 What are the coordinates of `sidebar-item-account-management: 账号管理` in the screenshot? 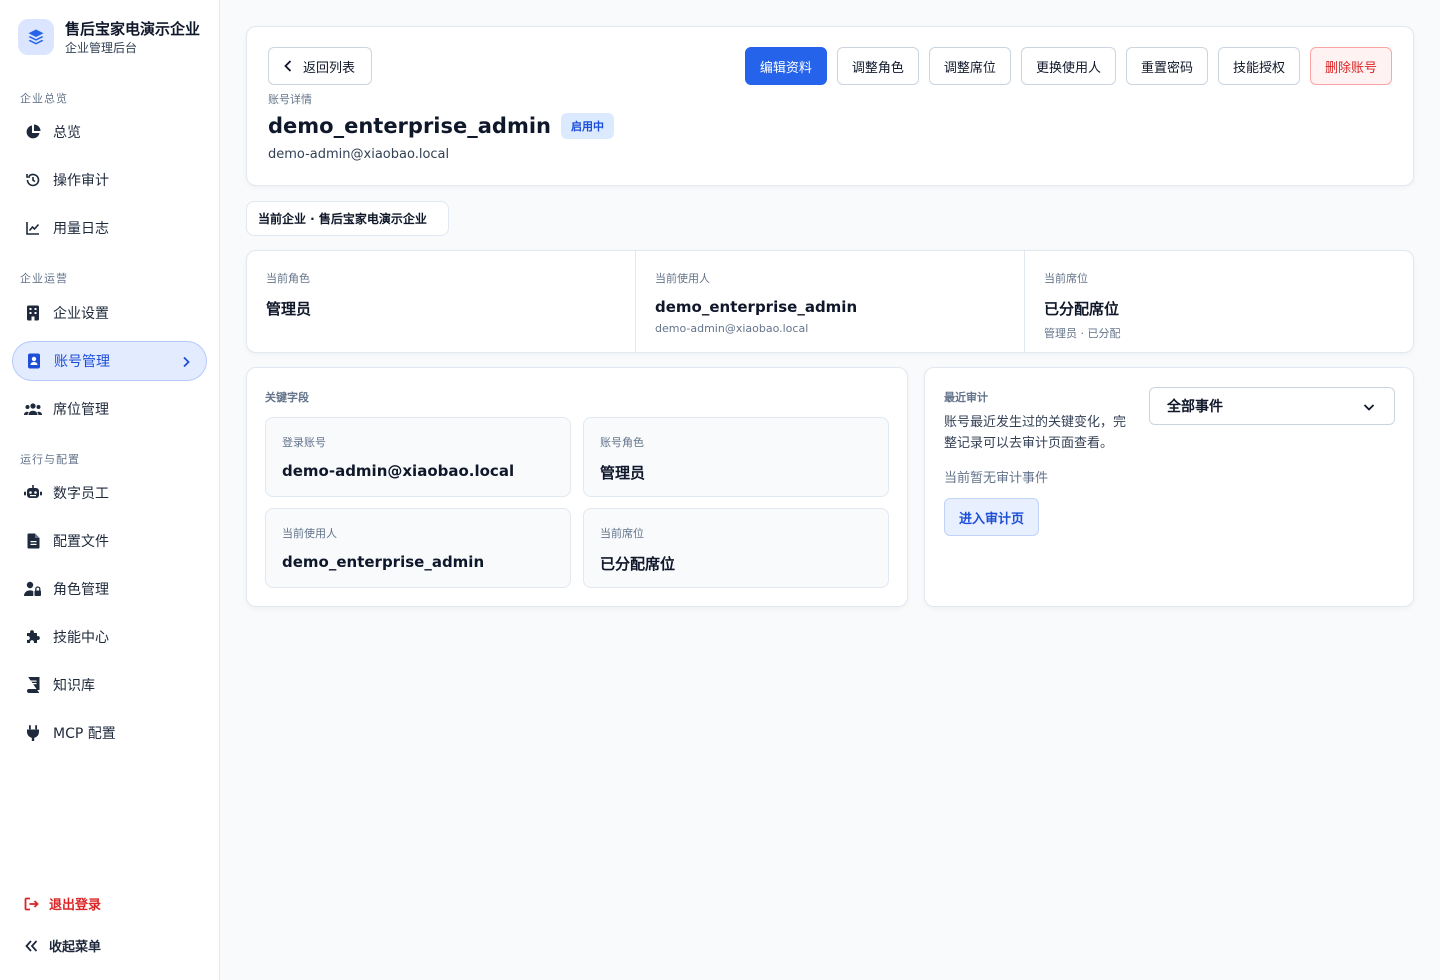 It's located at (109, 361).